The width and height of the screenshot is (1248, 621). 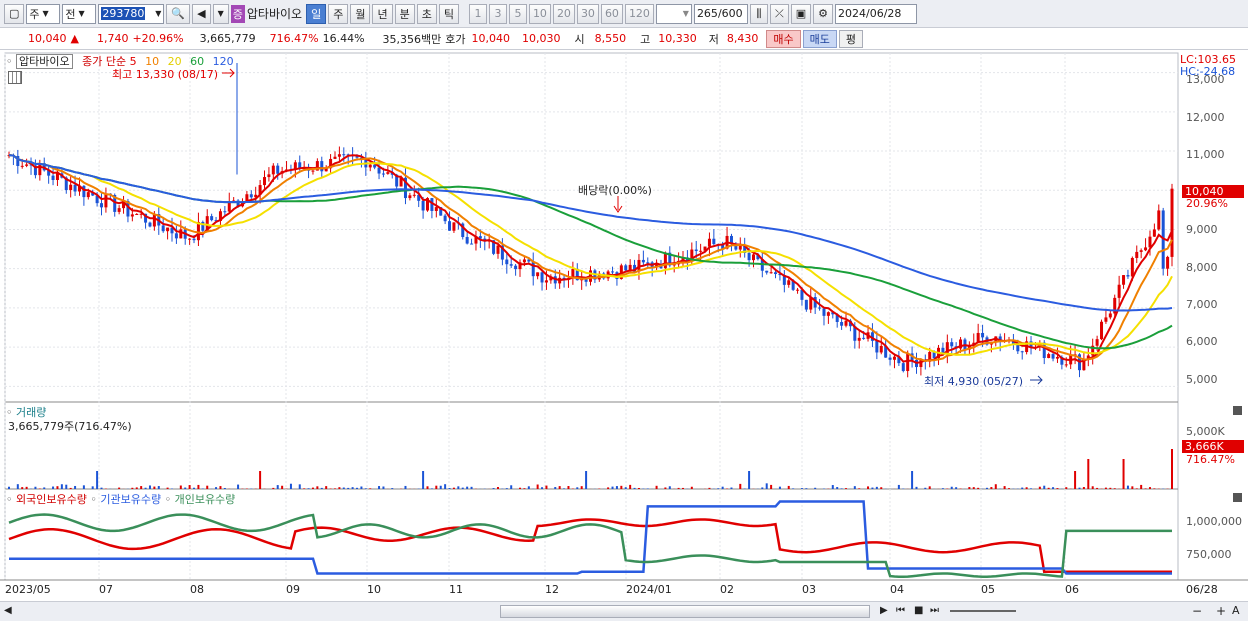 What do you see at coordinates (590, 537) in the screenshot?
I see `inst-holdings-line` at bounding box center [590, 537].